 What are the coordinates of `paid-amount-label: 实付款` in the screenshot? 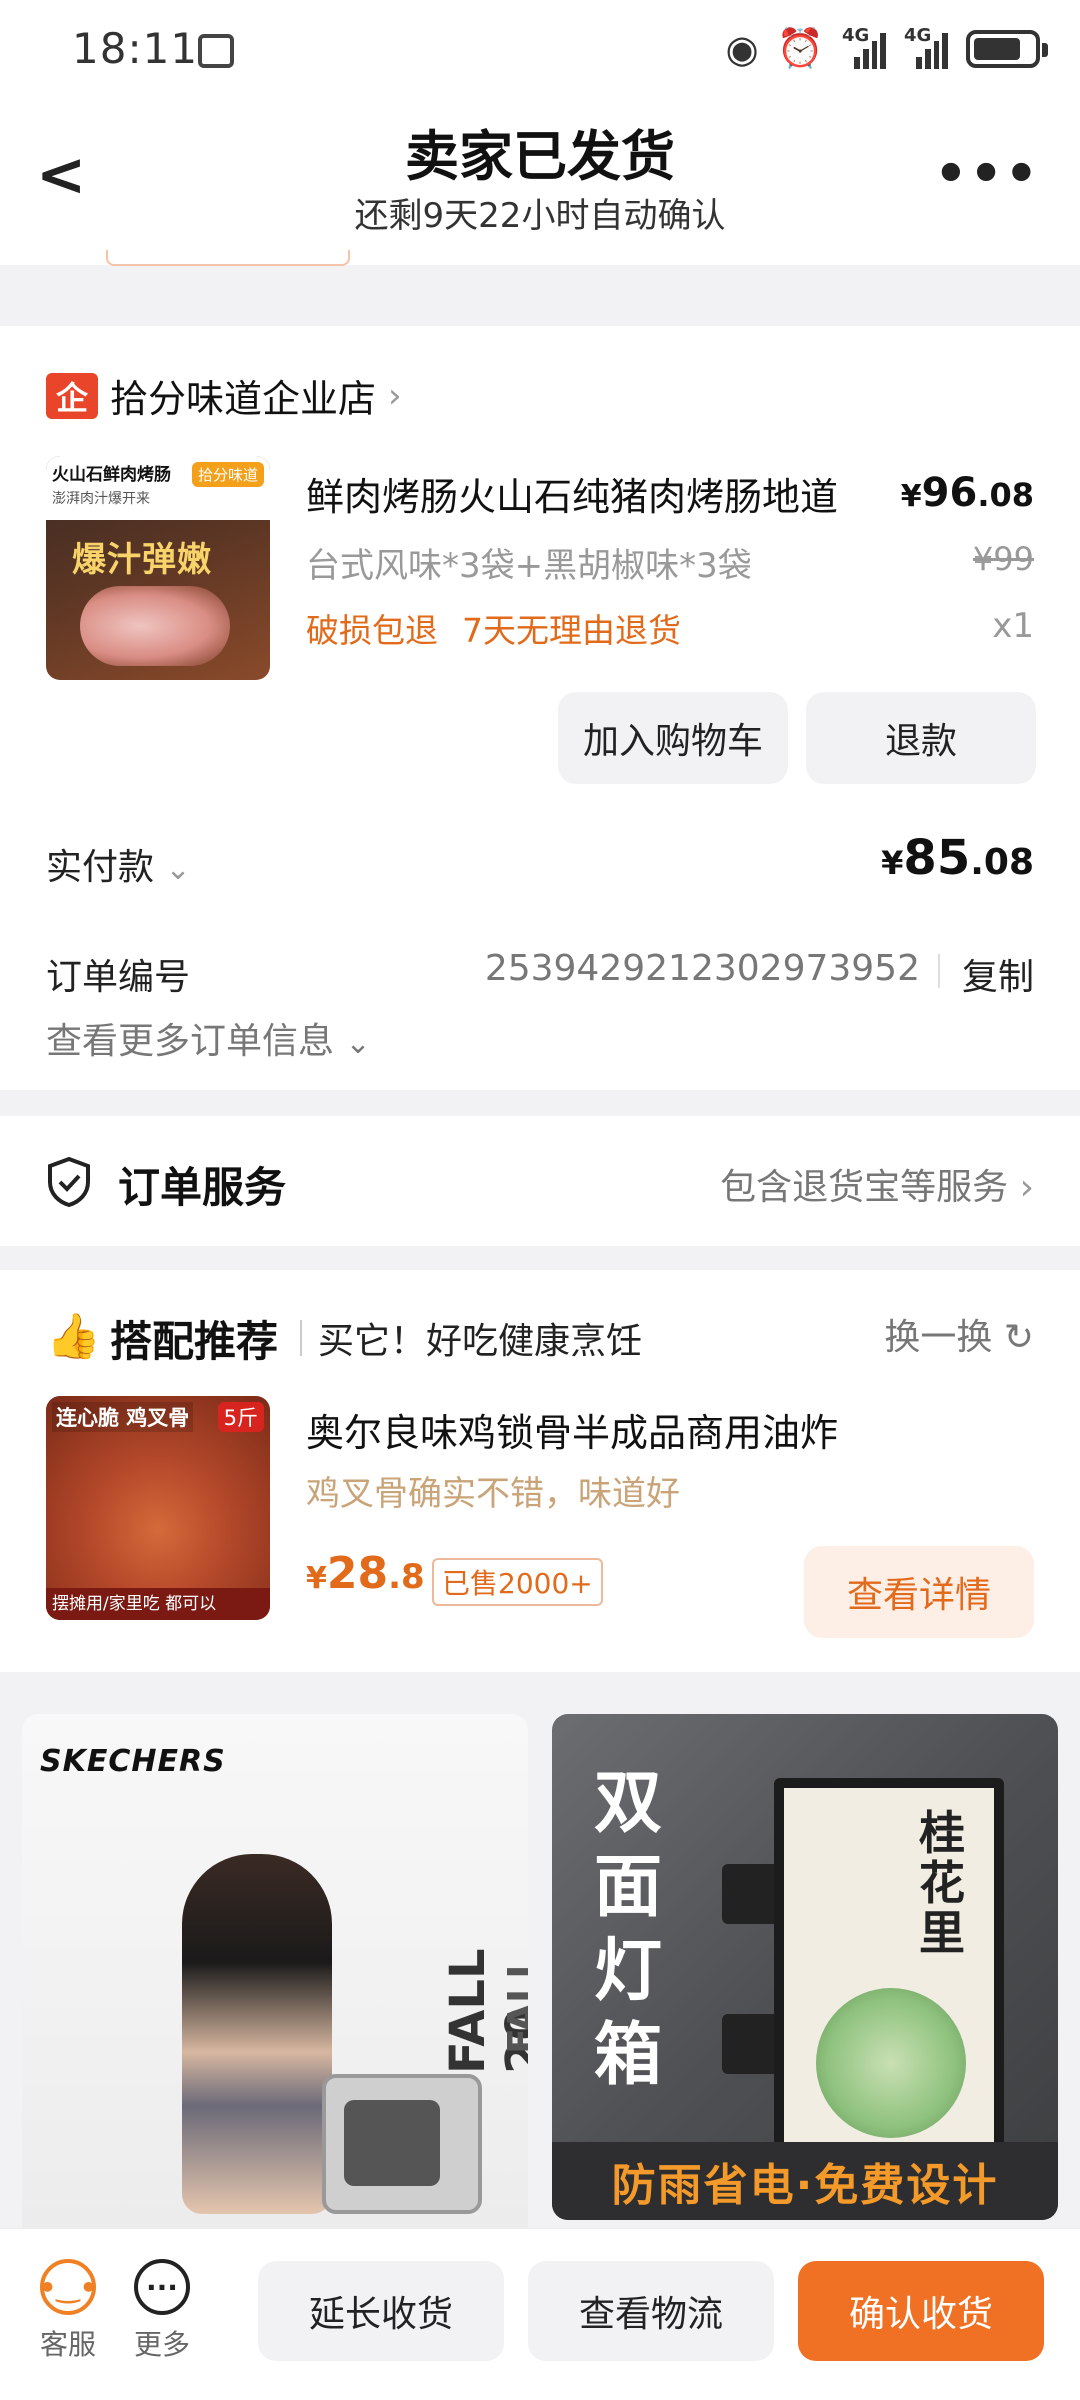 It's located at (100, 867).